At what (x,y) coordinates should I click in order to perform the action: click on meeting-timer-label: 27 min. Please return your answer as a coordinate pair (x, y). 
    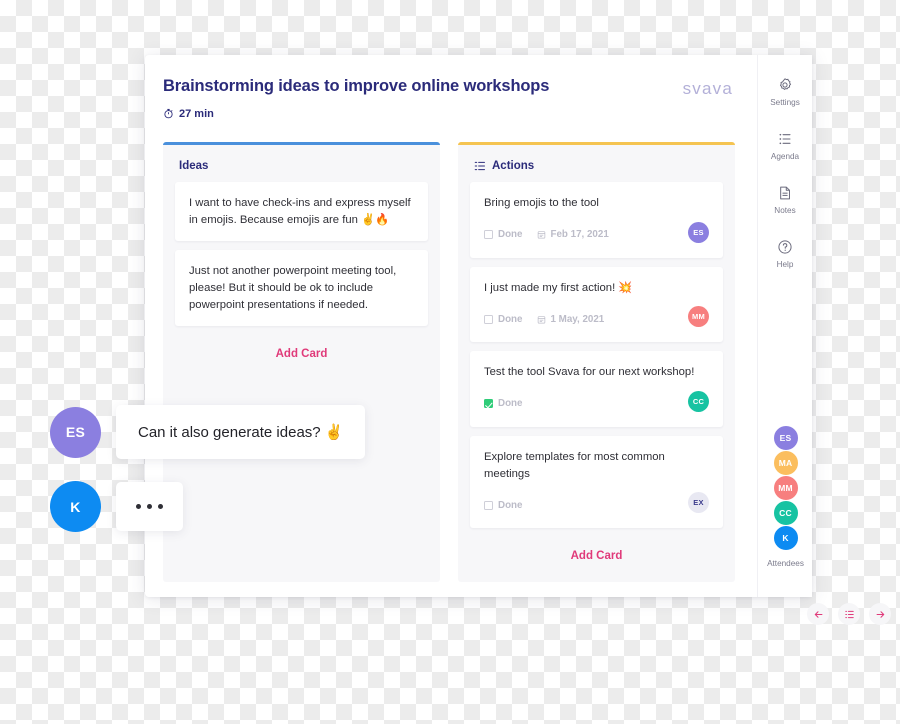
    Looking at the image, I should click on (196, 113).